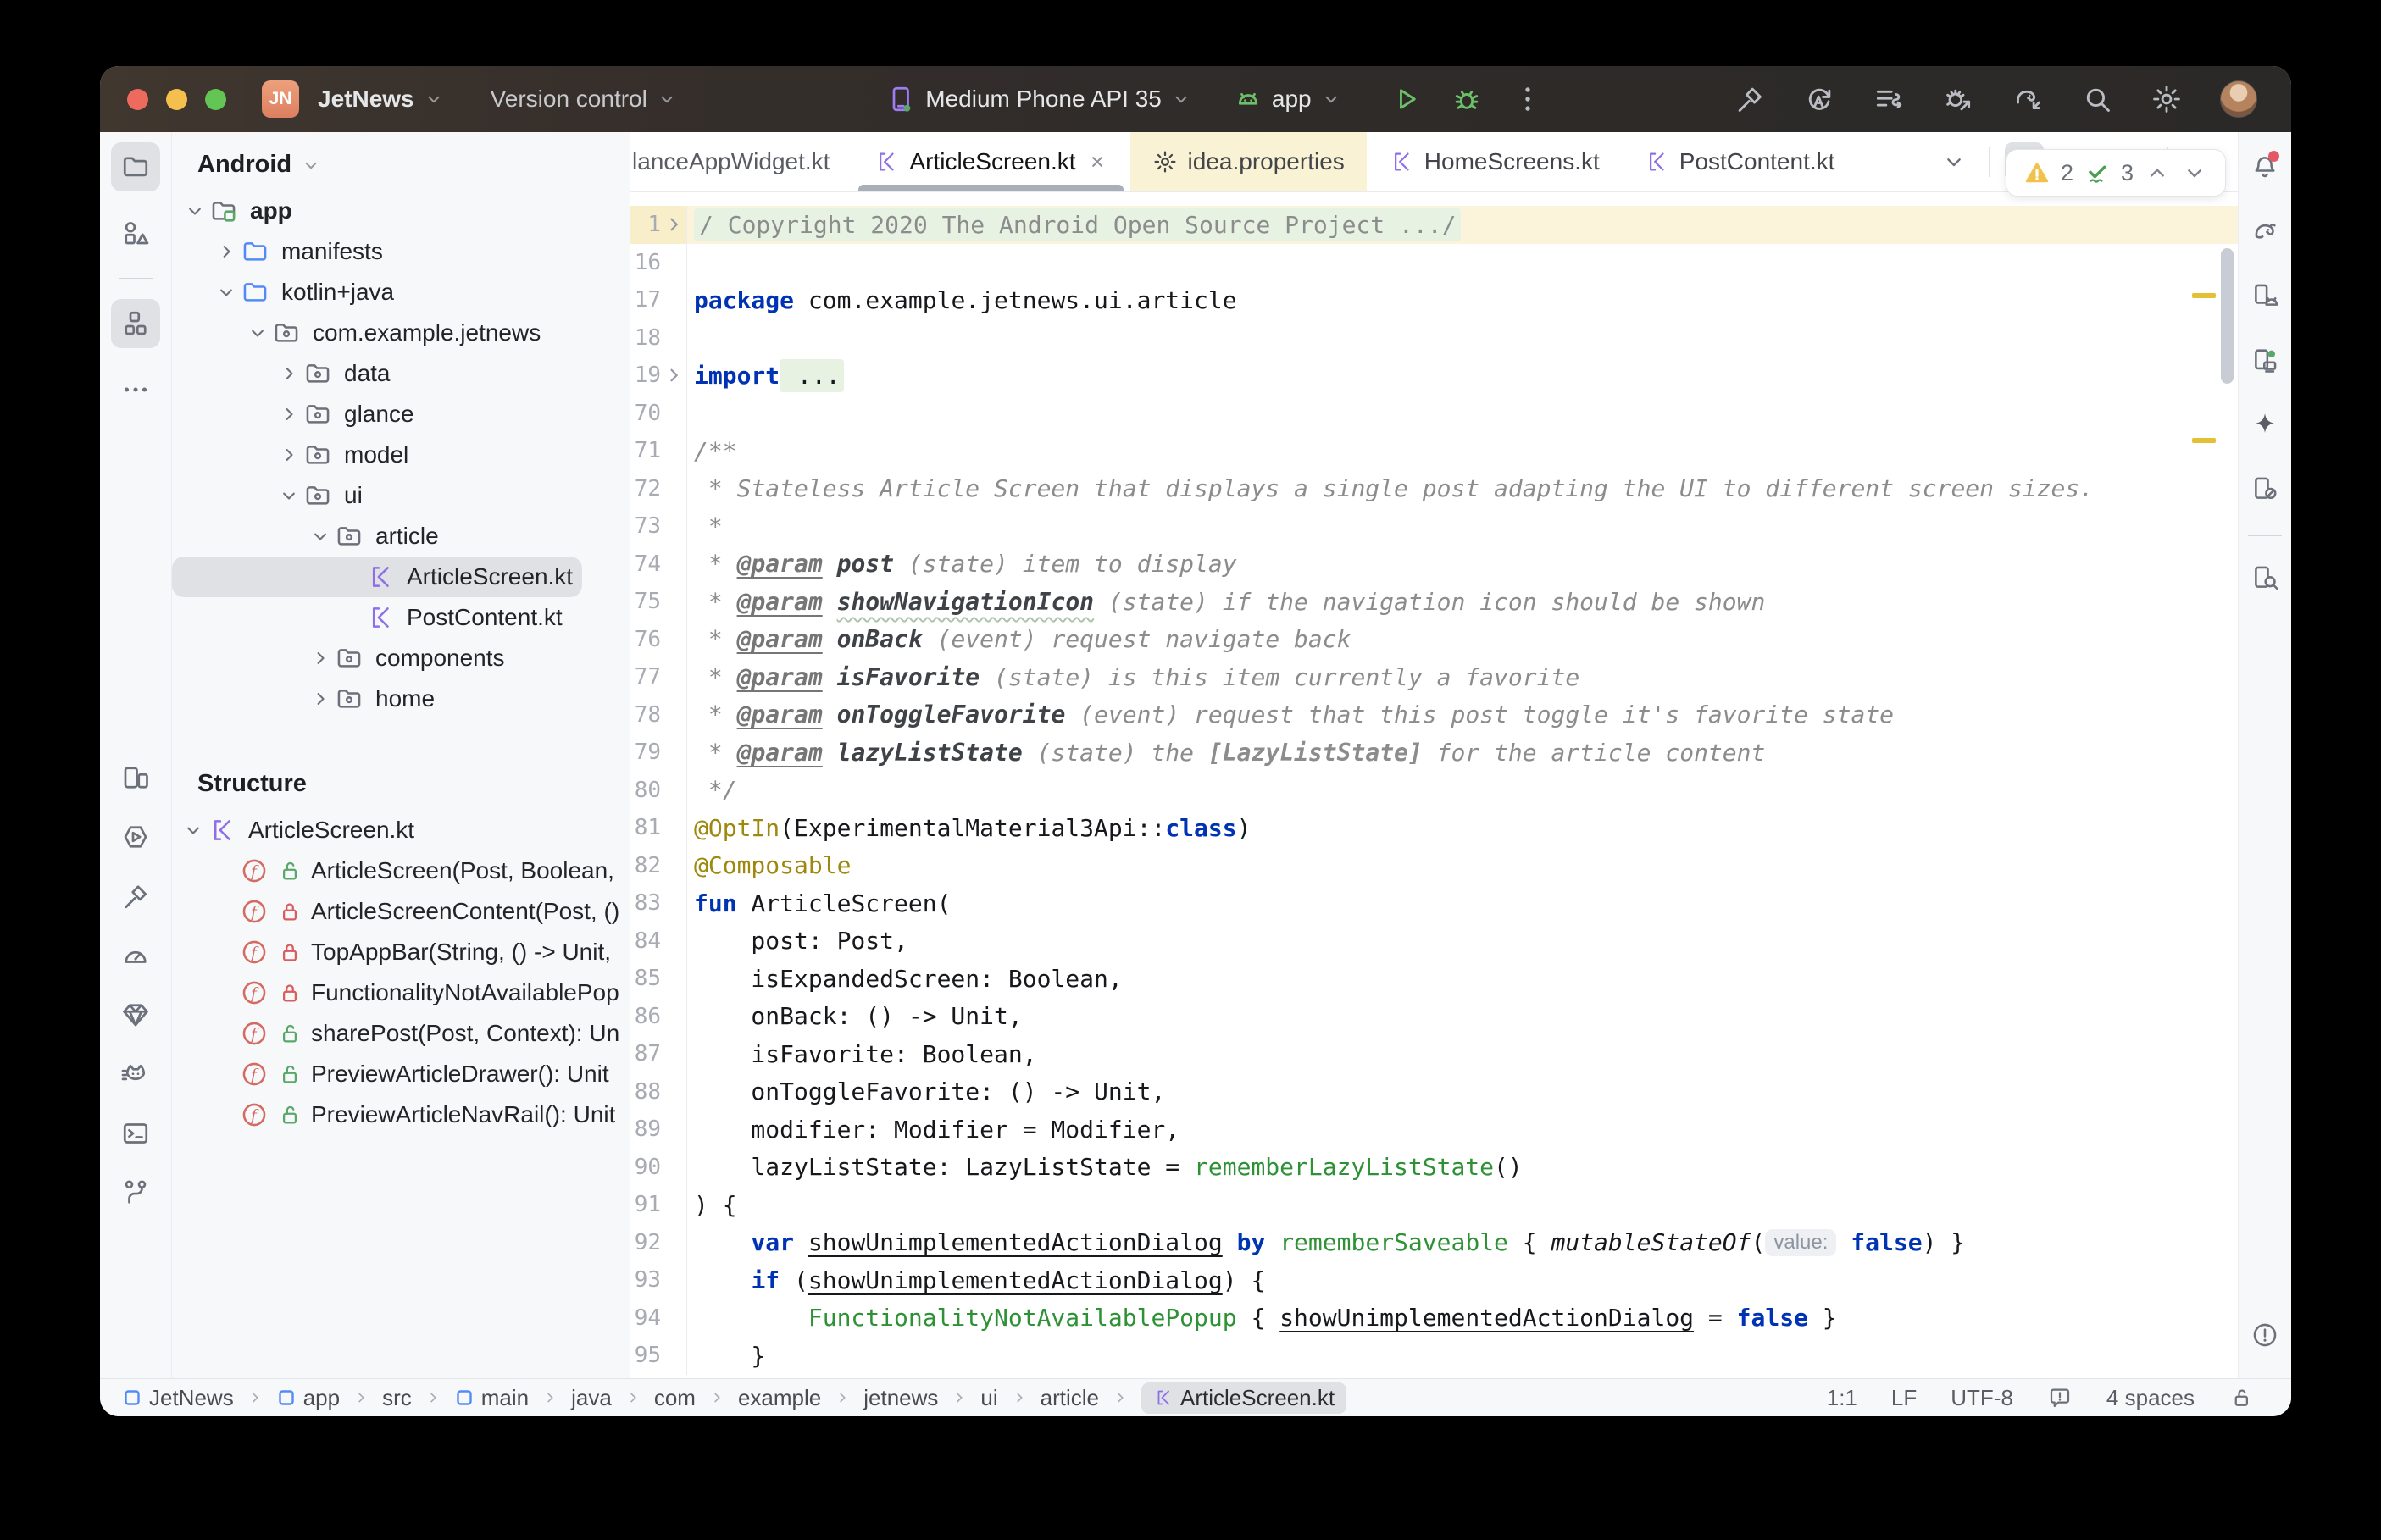 The image size is (2381, 1540). Describe the element at coordinates (308, 1398) in the screenshot. I see `breadcrumb-app: app` at that location.